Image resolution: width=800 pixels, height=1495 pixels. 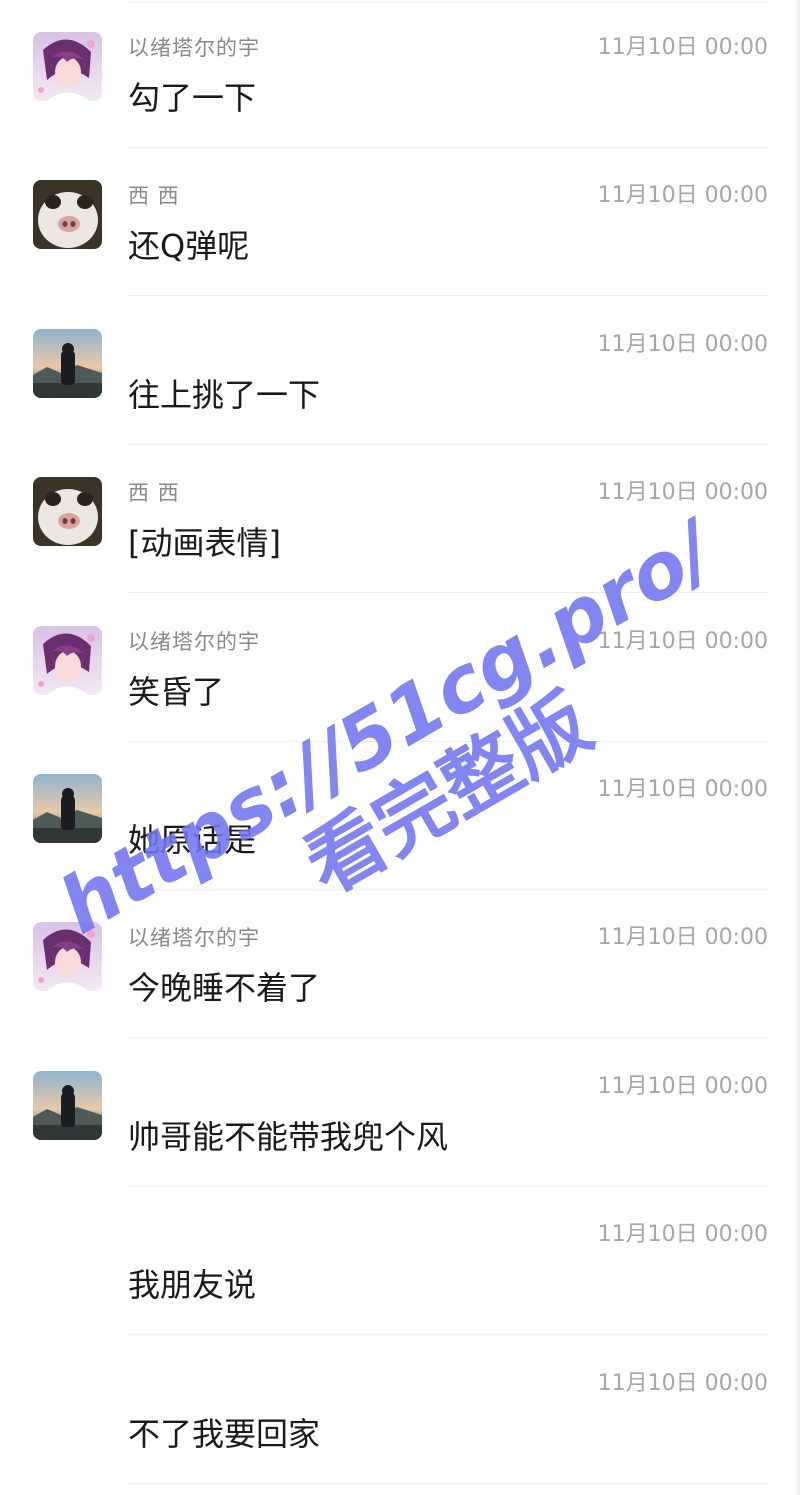 What do you see at coordinates (224, 395) in the screenshot?
I see `message-text: 往上挑了一下` at bounding box center [224, 395].